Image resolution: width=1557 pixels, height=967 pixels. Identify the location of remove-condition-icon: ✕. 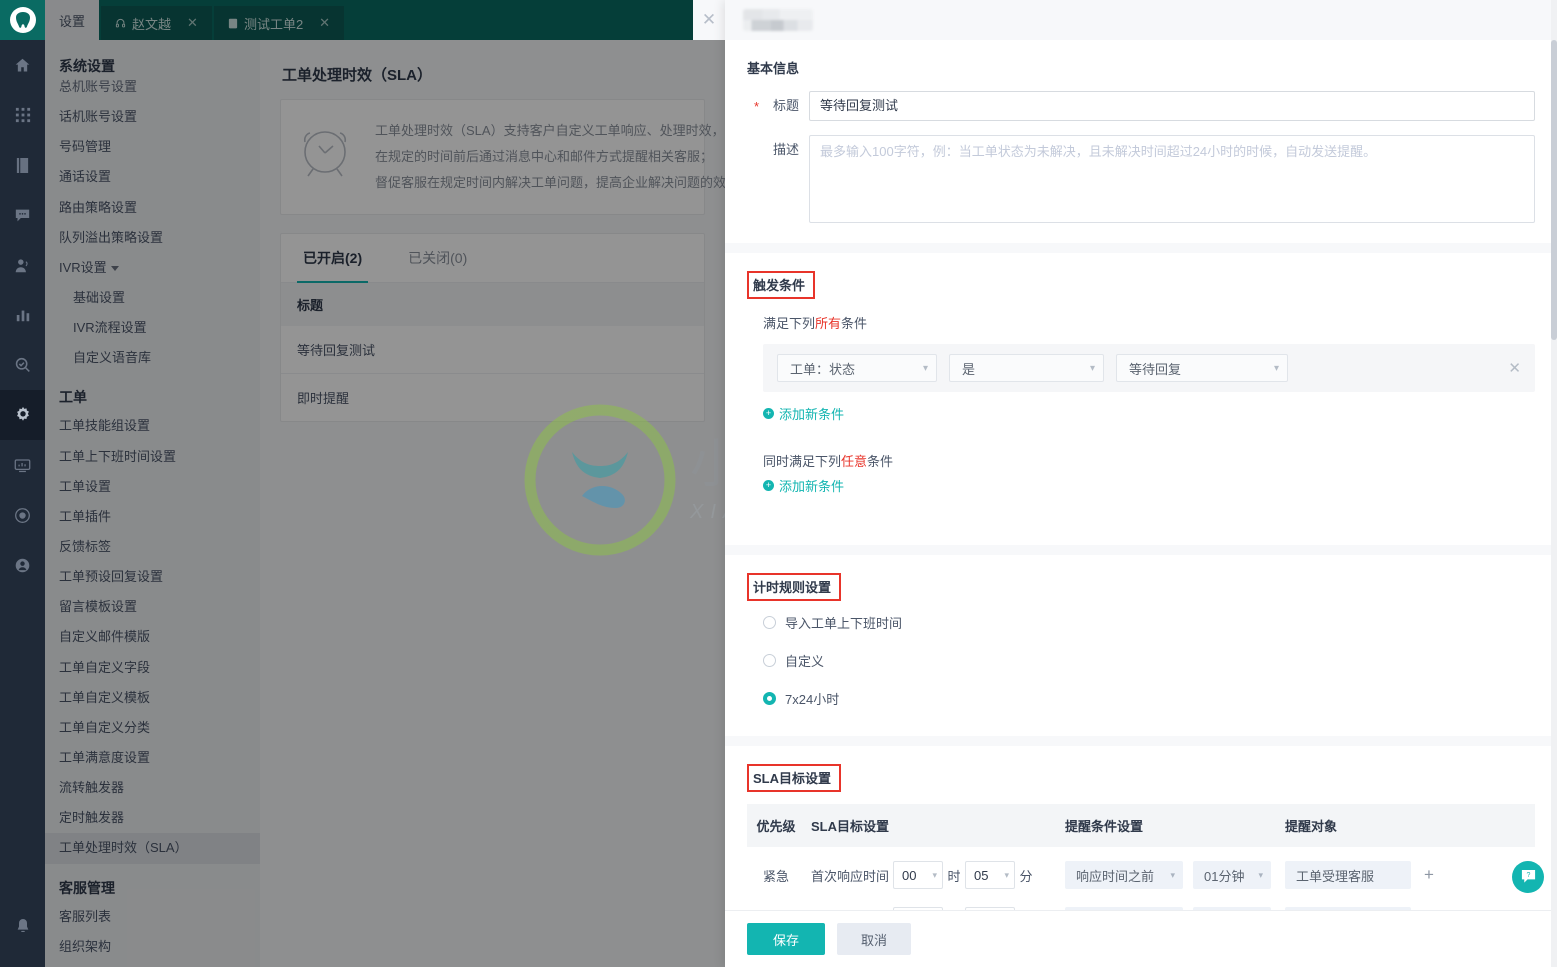
(1514, 368).